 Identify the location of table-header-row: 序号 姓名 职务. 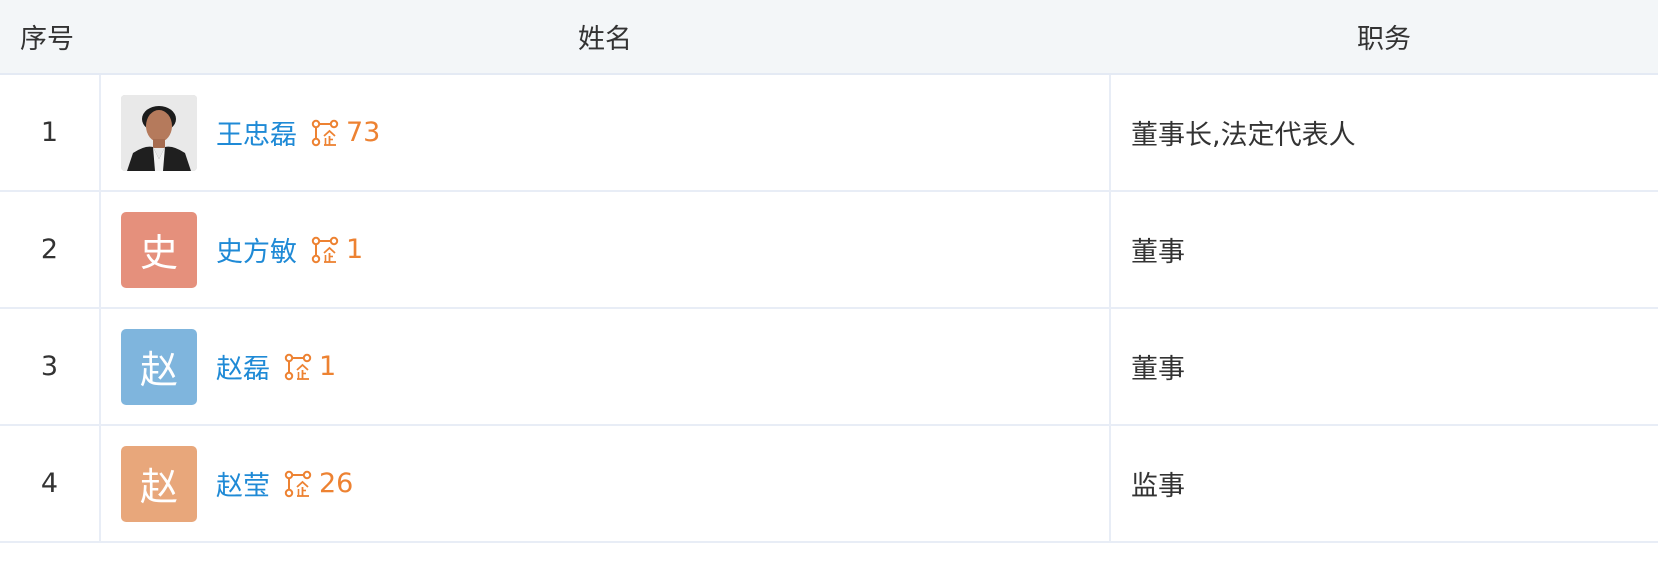
(829, 37).